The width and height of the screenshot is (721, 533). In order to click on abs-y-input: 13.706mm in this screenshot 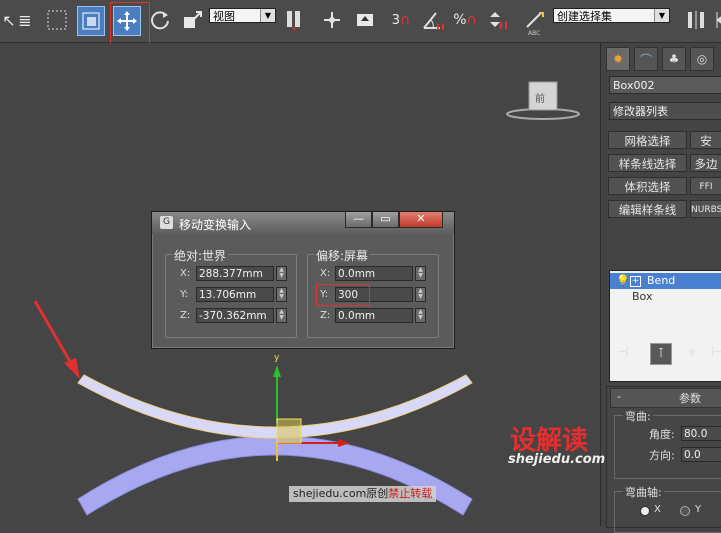, I will do `click(235, 294)`.